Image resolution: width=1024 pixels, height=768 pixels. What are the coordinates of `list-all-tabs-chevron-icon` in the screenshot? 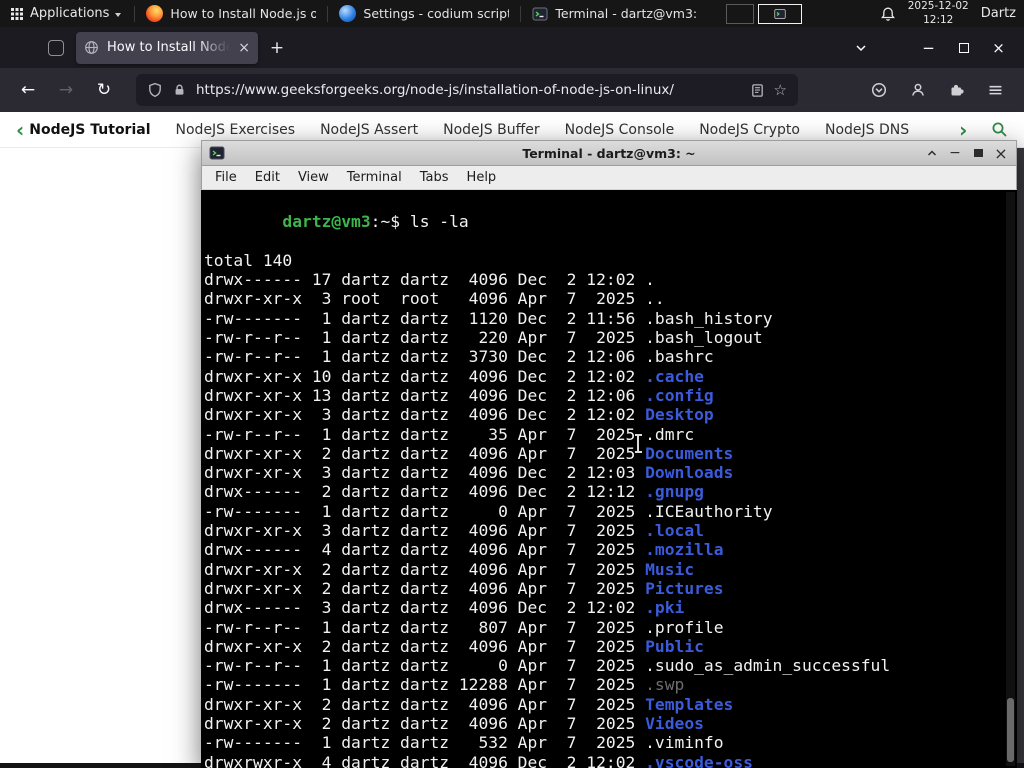 It's located at (861, 48).